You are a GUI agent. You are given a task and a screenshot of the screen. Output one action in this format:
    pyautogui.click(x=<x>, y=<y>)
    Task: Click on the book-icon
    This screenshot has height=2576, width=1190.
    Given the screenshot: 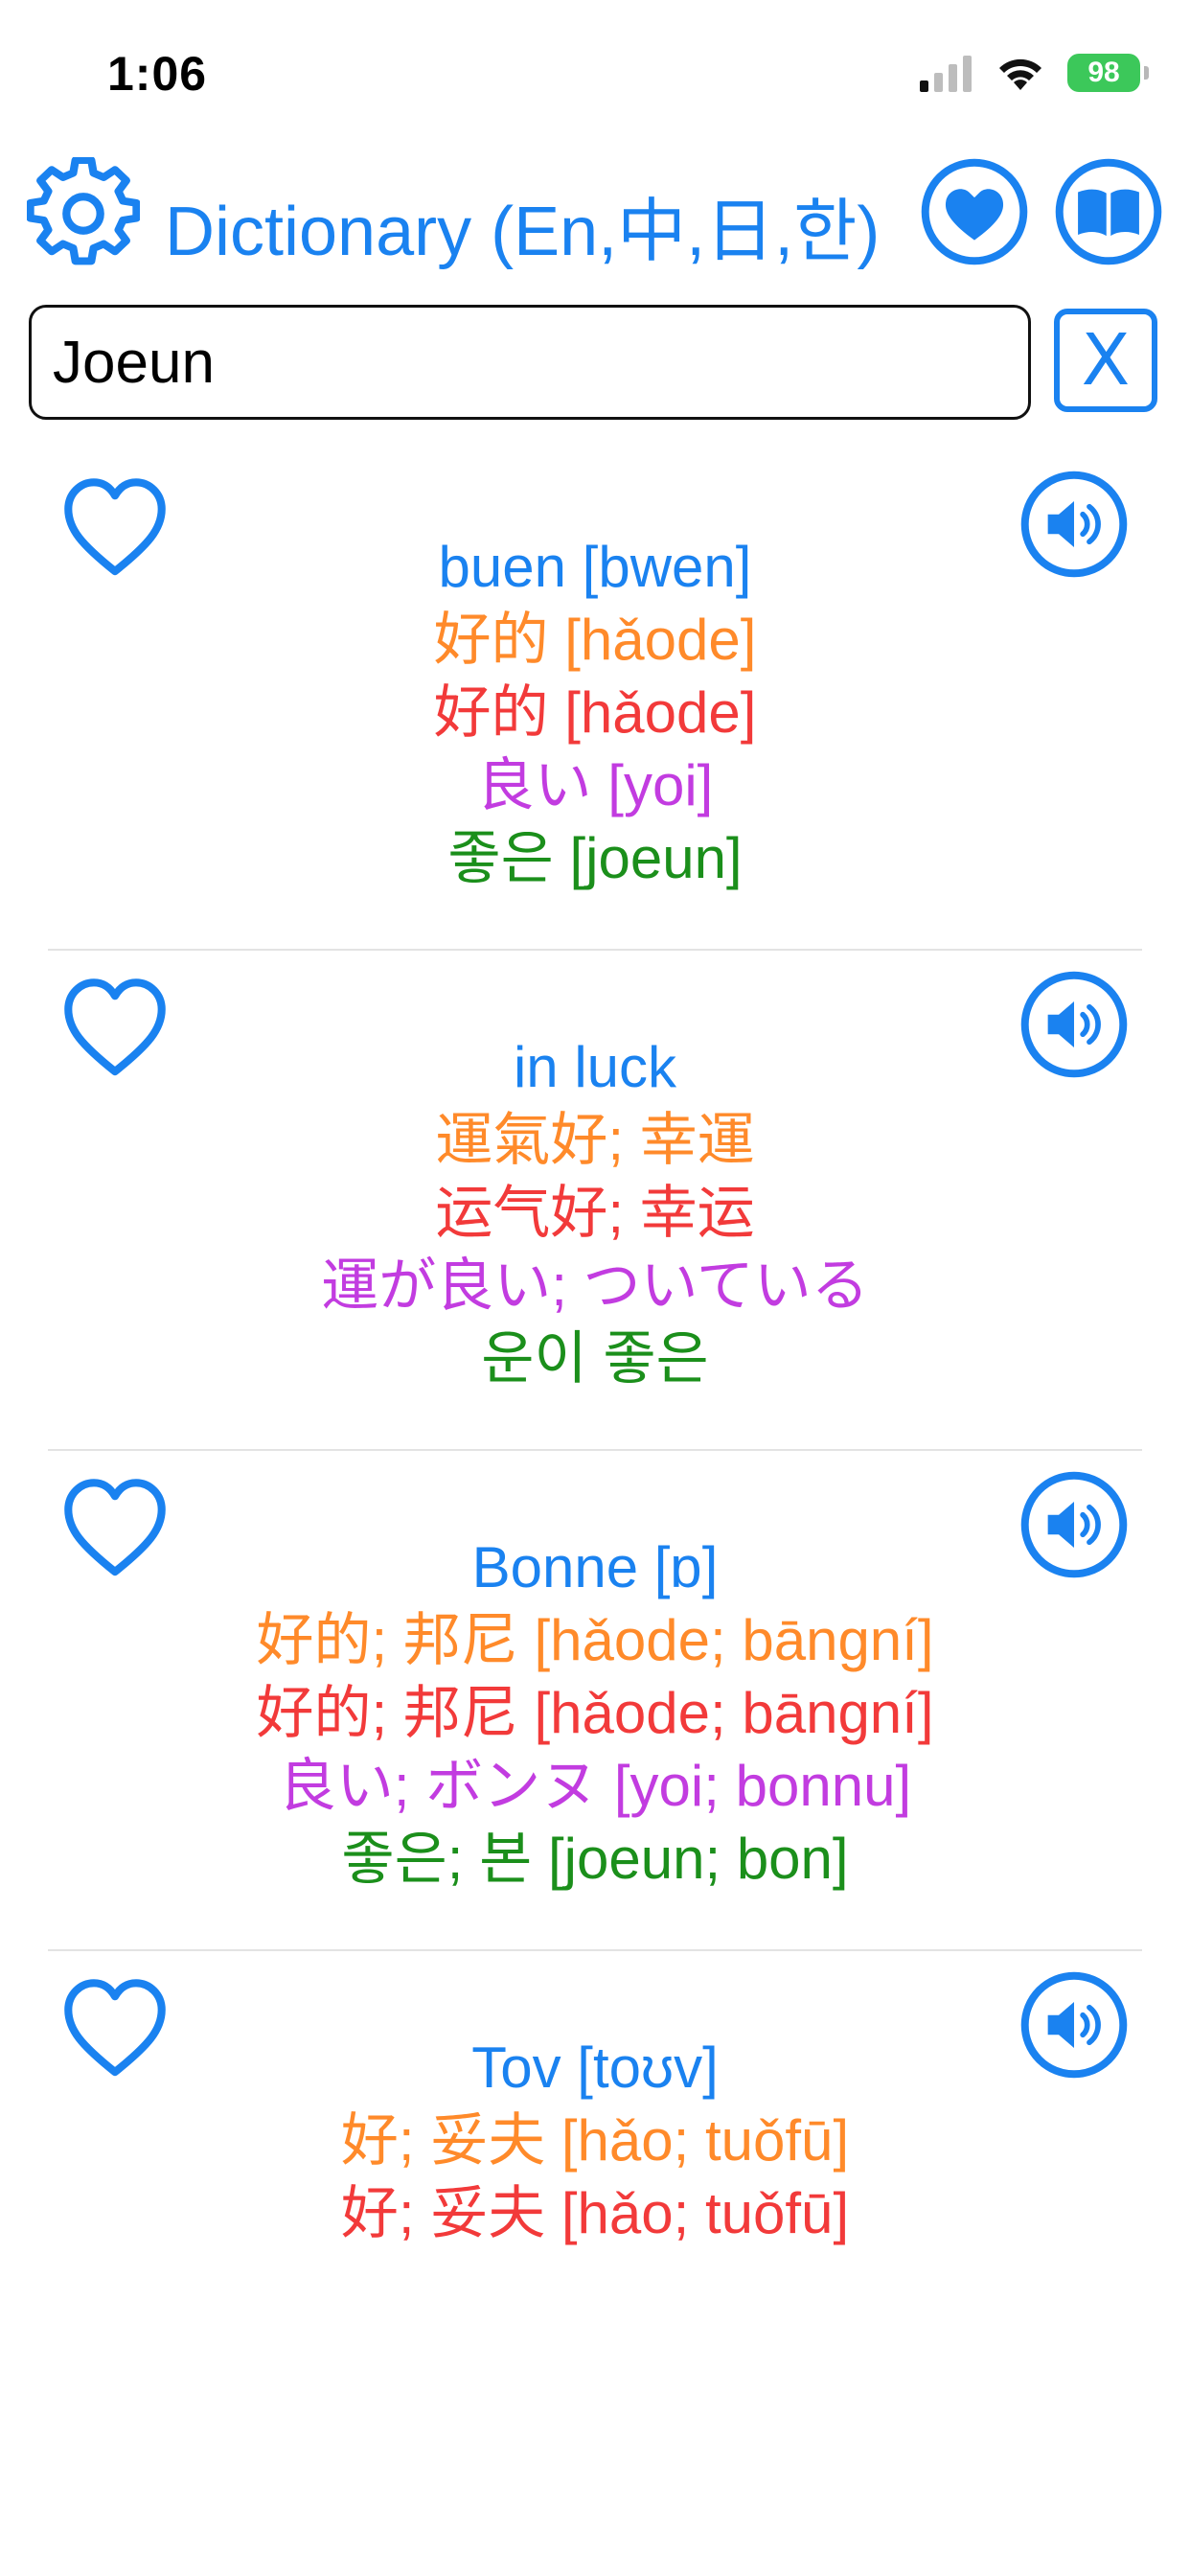 What is the action you would take?
    pyautogui.click(x=1108, y=211)
    